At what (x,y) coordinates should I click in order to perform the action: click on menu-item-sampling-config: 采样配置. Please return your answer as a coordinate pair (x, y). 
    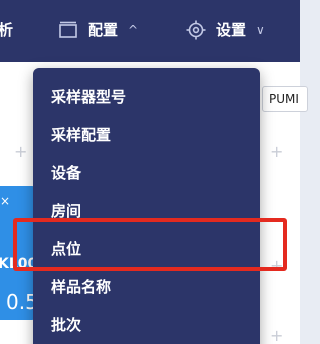
    Looking at the image, I should click on (146, 135).